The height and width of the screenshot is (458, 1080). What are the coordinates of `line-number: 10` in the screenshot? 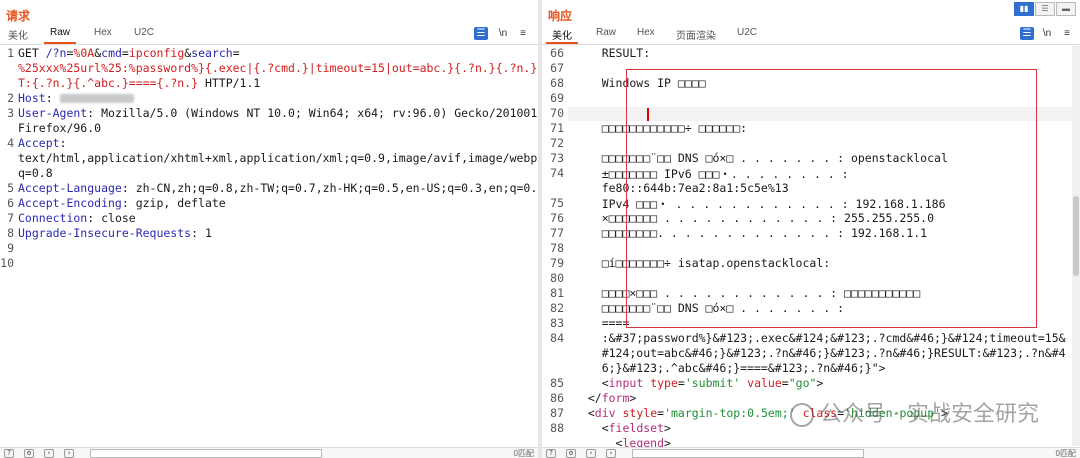 It's located at (7, 263).